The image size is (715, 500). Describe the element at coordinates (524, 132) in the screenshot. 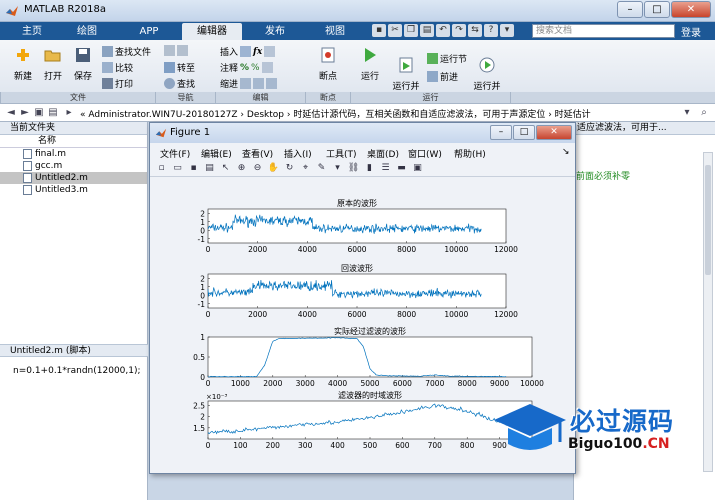

I see `figure-maximize-button: □` at that location.